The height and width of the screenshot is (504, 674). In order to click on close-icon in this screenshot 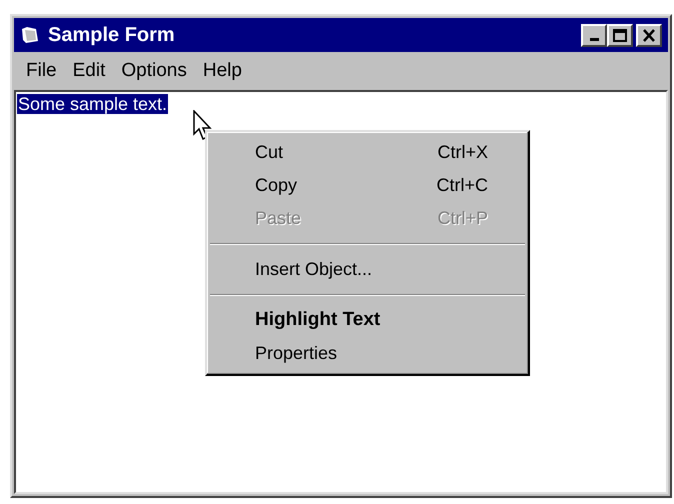, I will do `click(649, 35)`.